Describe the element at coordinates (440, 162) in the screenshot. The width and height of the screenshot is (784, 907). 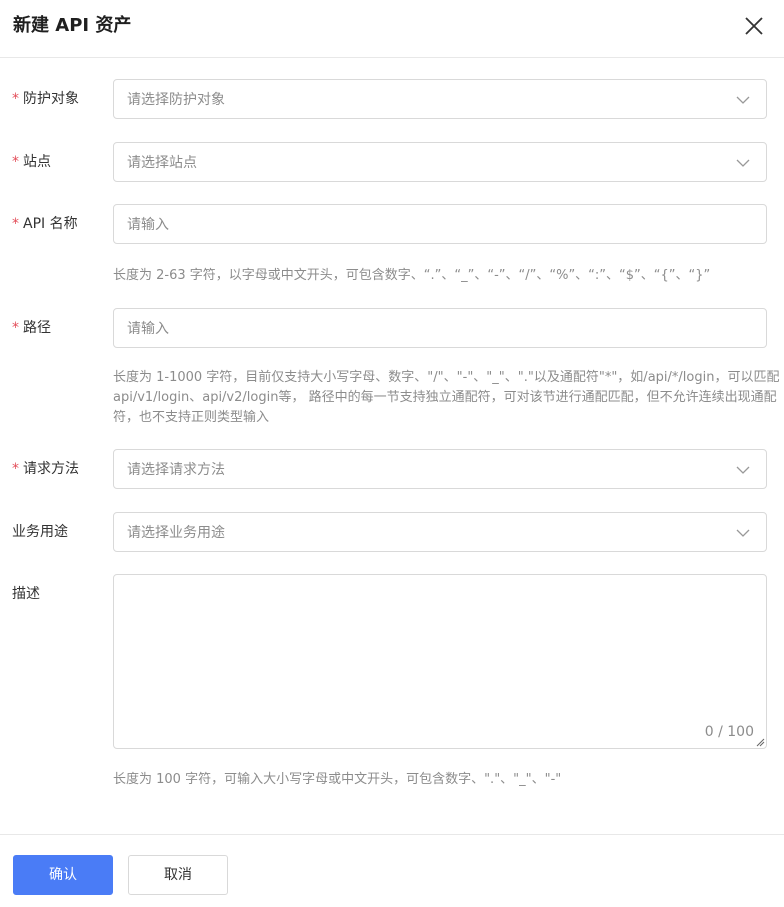
I see `site-select: 请选择站点` at that location.